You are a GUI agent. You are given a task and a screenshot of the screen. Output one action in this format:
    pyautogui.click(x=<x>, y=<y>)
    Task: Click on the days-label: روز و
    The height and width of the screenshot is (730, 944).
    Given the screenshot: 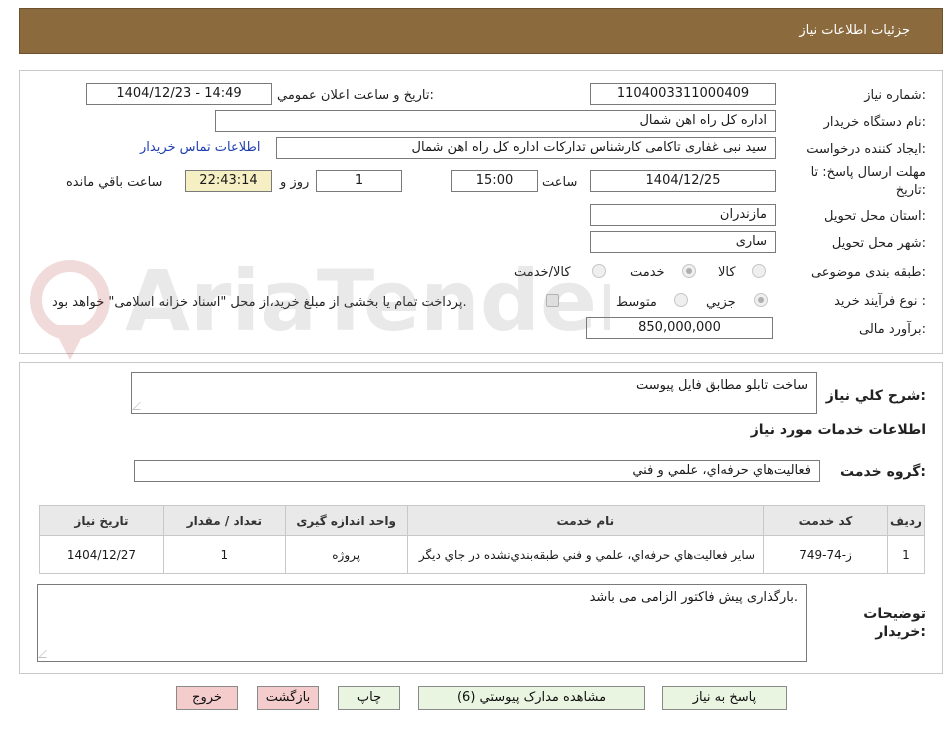 What is the action you would take?
    pyautogui.click(x=295, y=182)
    